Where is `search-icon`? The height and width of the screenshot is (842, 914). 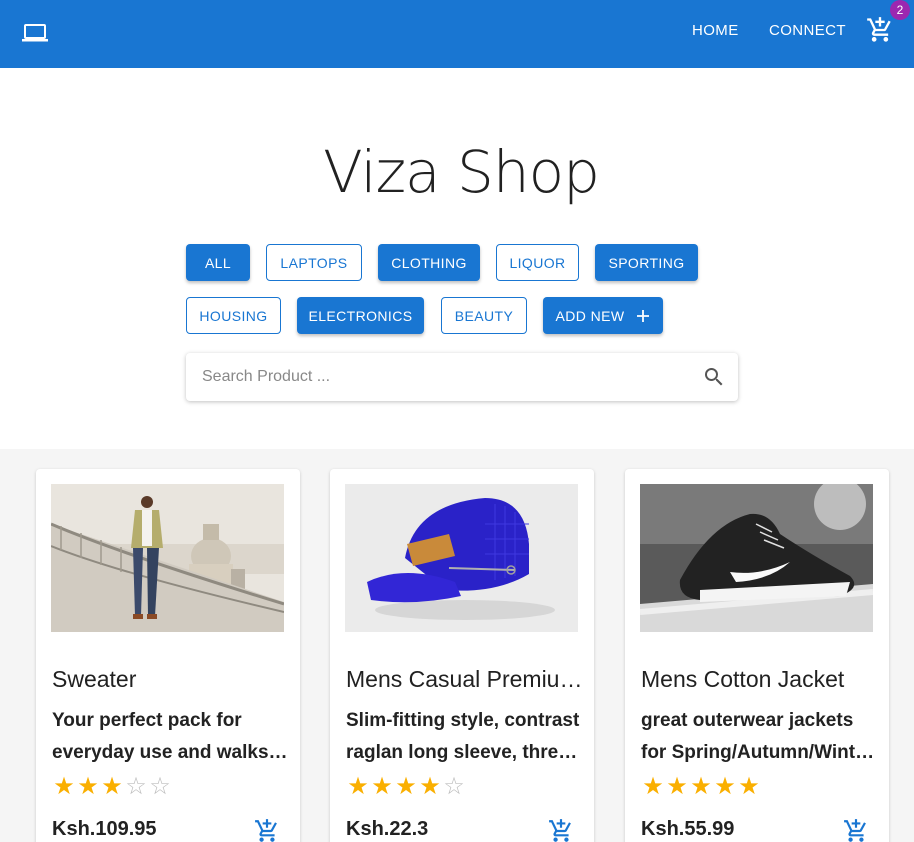 search-icon is located at coordinates (714, 377).